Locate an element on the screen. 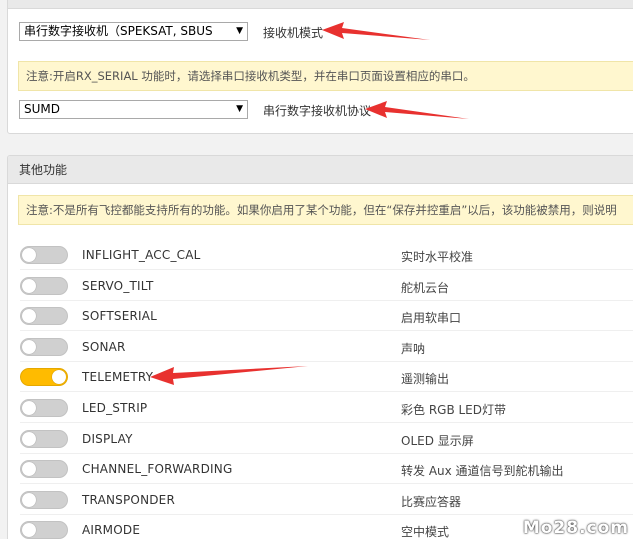  feature-description: 遥测输出 is located at coordinates (425, 379).